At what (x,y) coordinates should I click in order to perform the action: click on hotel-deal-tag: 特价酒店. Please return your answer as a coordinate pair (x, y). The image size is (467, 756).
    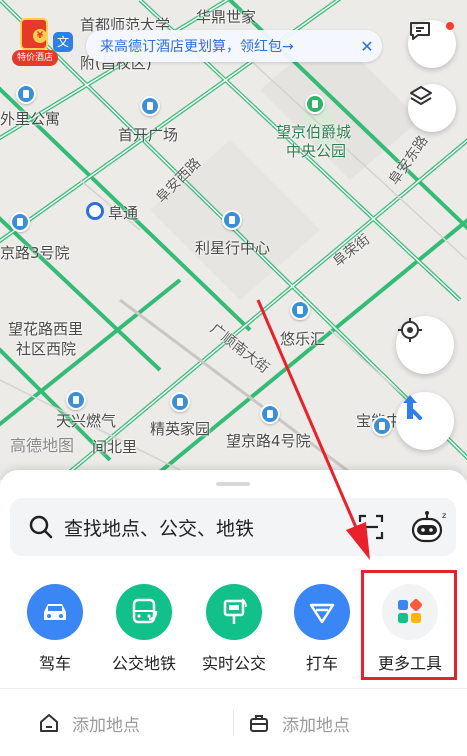
    Looking at the image, I should click on (35, 58).